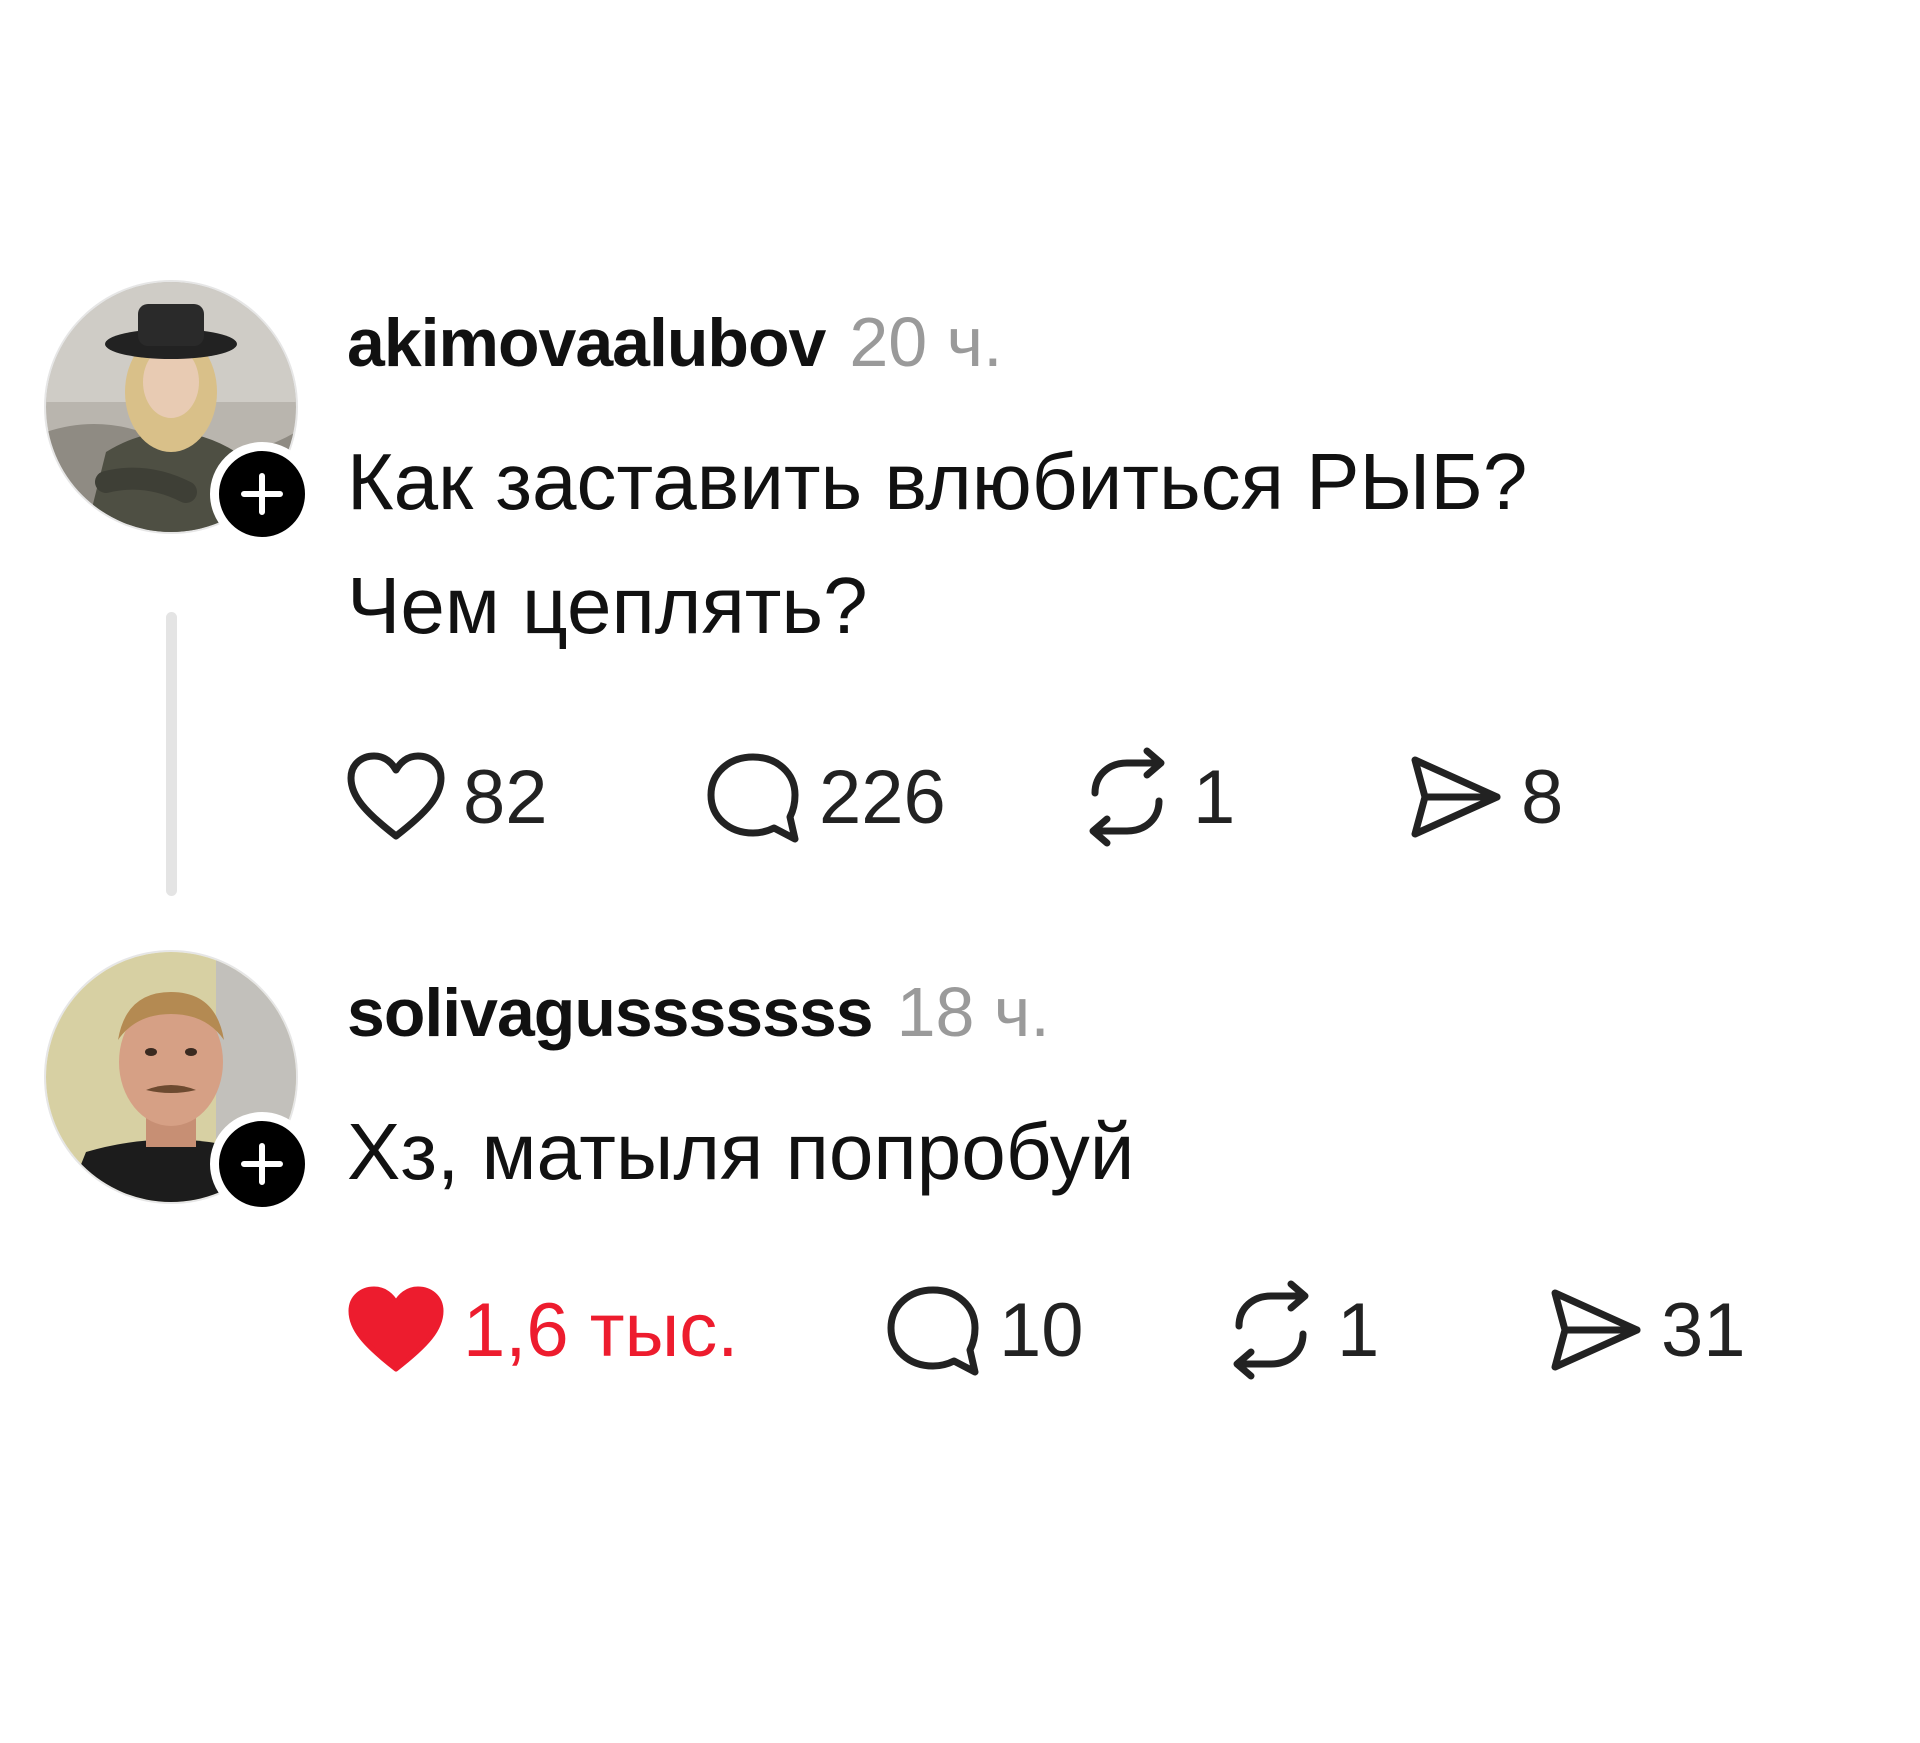  Describe the element at coordinates (396, 796) in the screenshot. I see `heart-icon` at that location.